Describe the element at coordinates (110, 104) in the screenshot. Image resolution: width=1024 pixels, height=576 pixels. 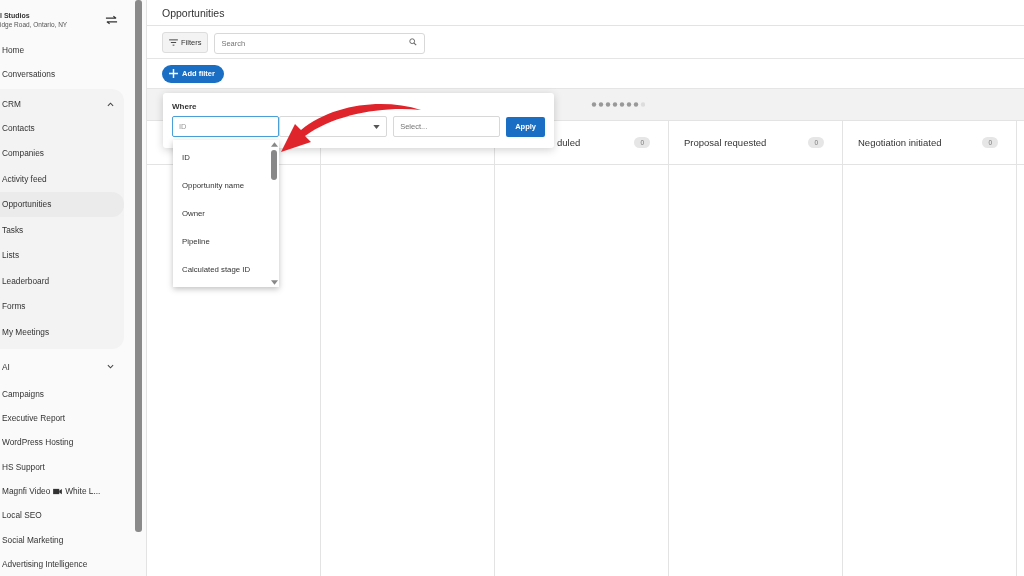
I see `chevron-up-icon` at that location.